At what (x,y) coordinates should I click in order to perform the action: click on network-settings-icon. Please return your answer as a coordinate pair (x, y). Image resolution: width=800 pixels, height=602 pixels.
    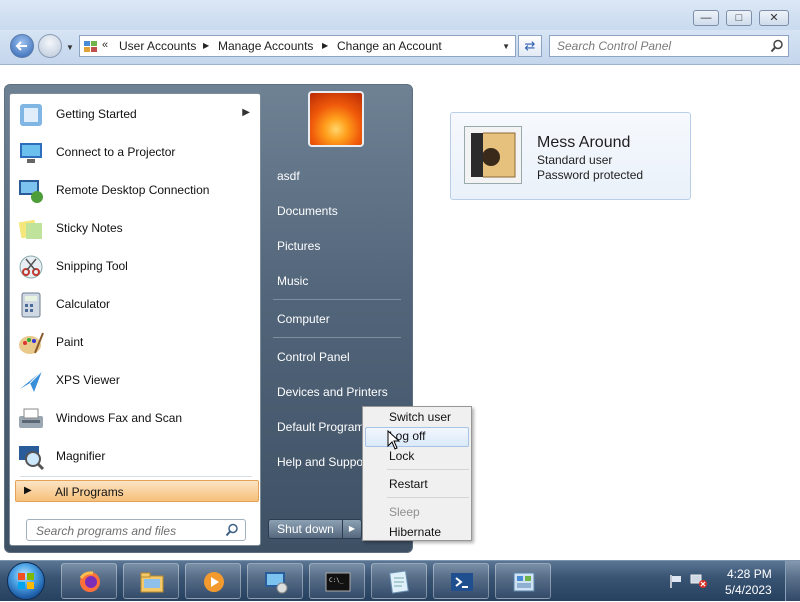
    Looking at the image, I should click on (524, 582).